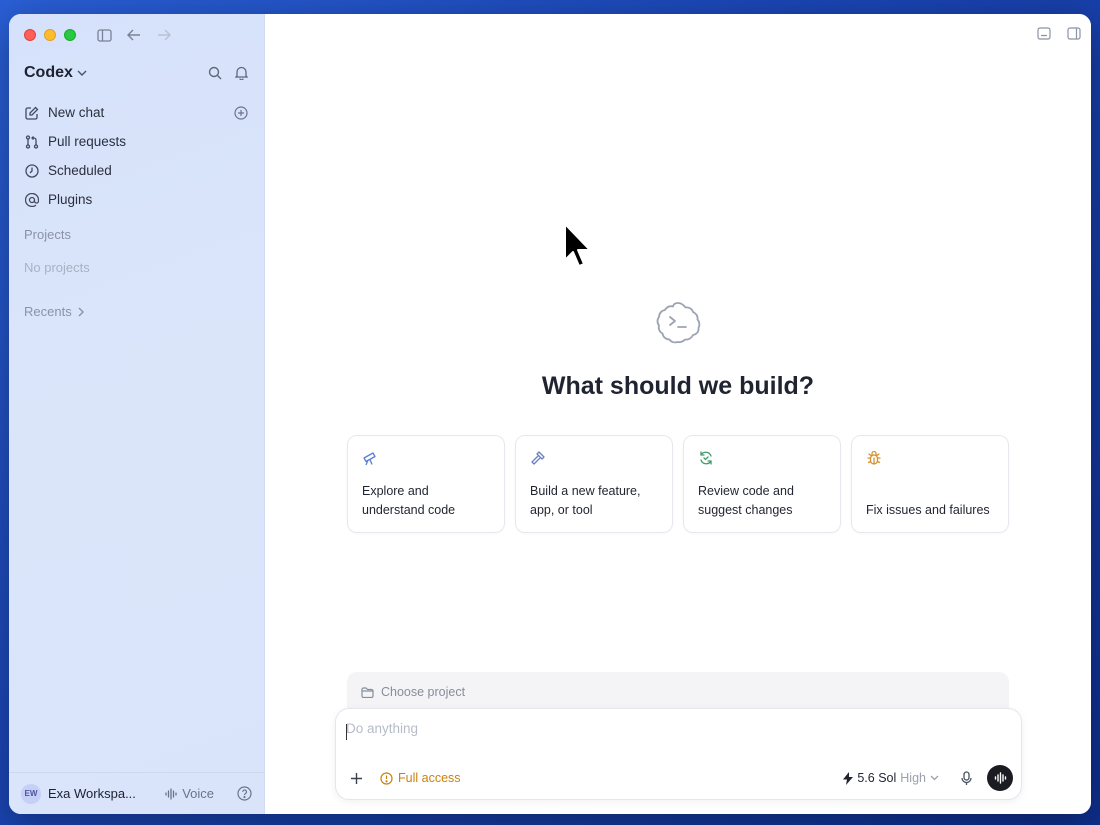  I want to click on suggestion-card-review: Review code and suggest changes, so click(762, 484).